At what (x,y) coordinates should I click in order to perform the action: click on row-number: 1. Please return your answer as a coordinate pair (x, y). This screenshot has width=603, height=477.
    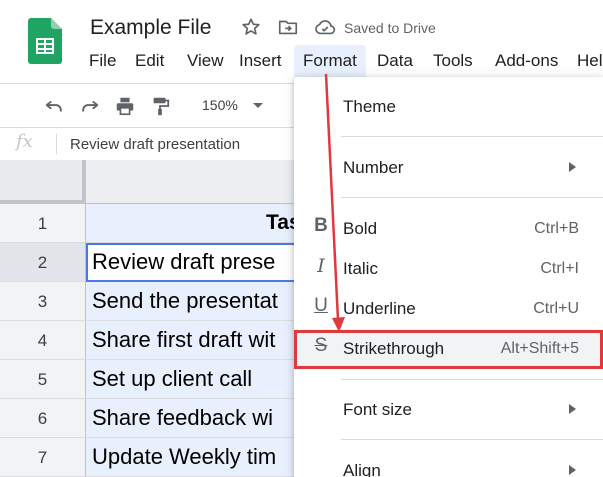
    Looking at the image, I should click on (43, 223).